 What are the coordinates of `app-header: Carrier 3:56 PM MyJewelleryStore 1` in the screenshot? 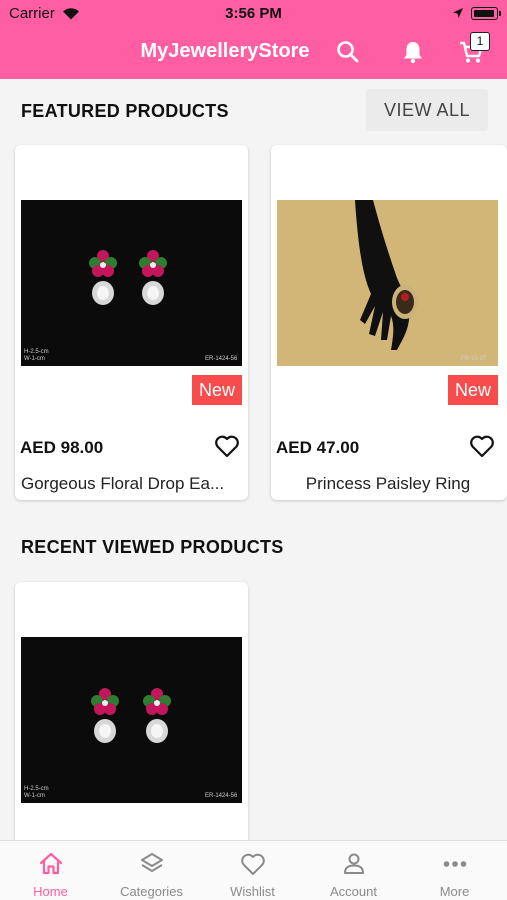 It's located at (253, 39).